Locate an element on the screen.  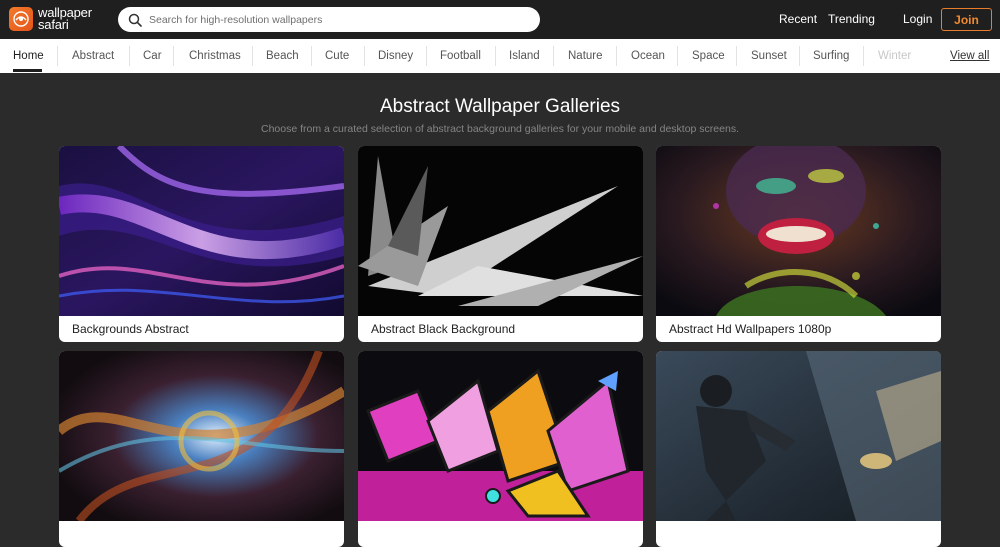
category-disney: Disney is located at coordinates (395, 56).